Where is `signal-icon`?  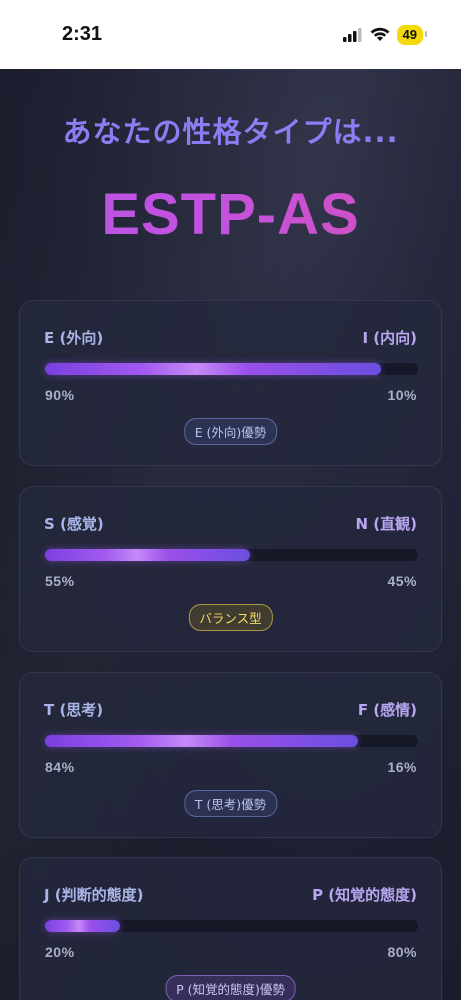 signal-icon is located at coordinates (352, 34).